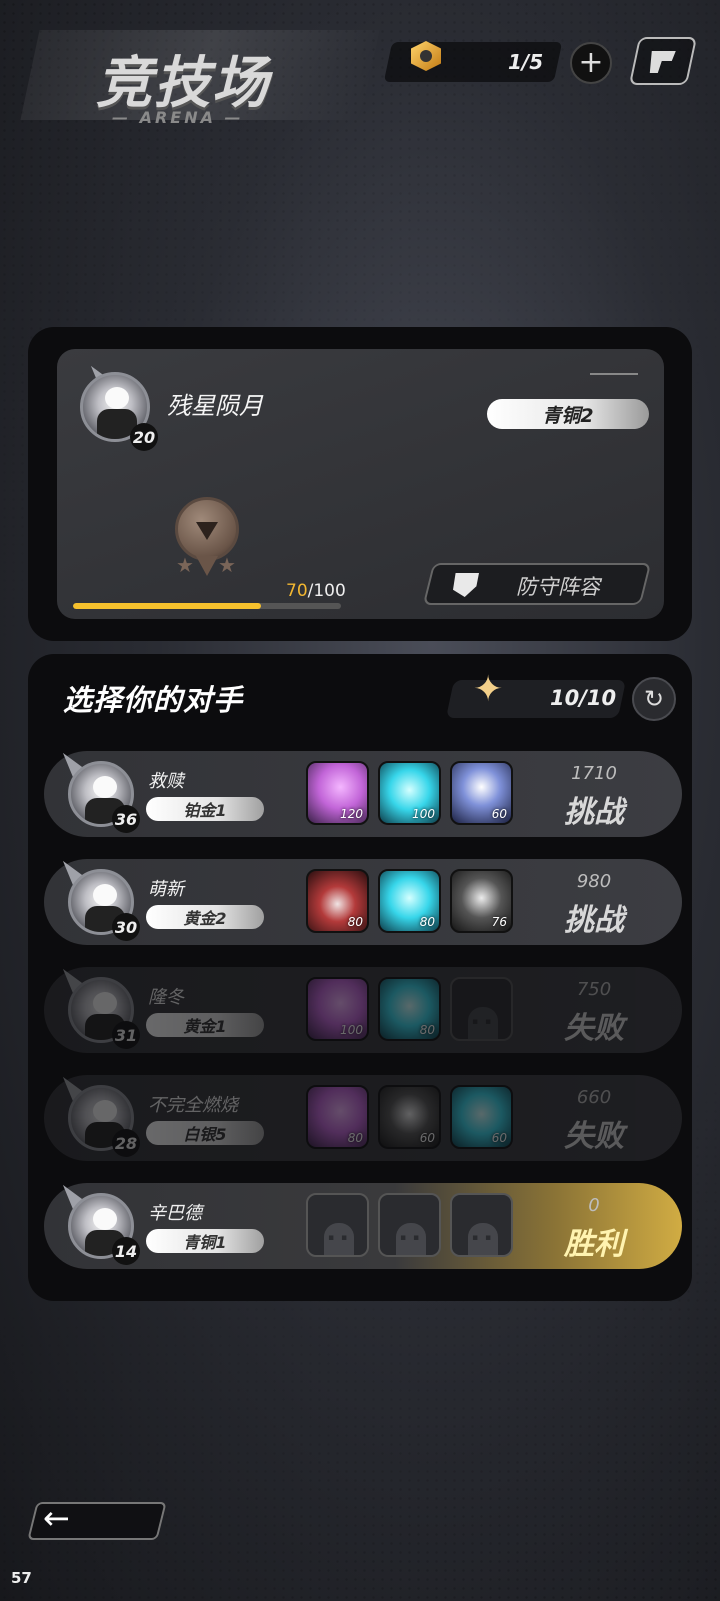 The image size is (720, 1601). I want to click on refresh-icon: ↻, so click(654, 699).